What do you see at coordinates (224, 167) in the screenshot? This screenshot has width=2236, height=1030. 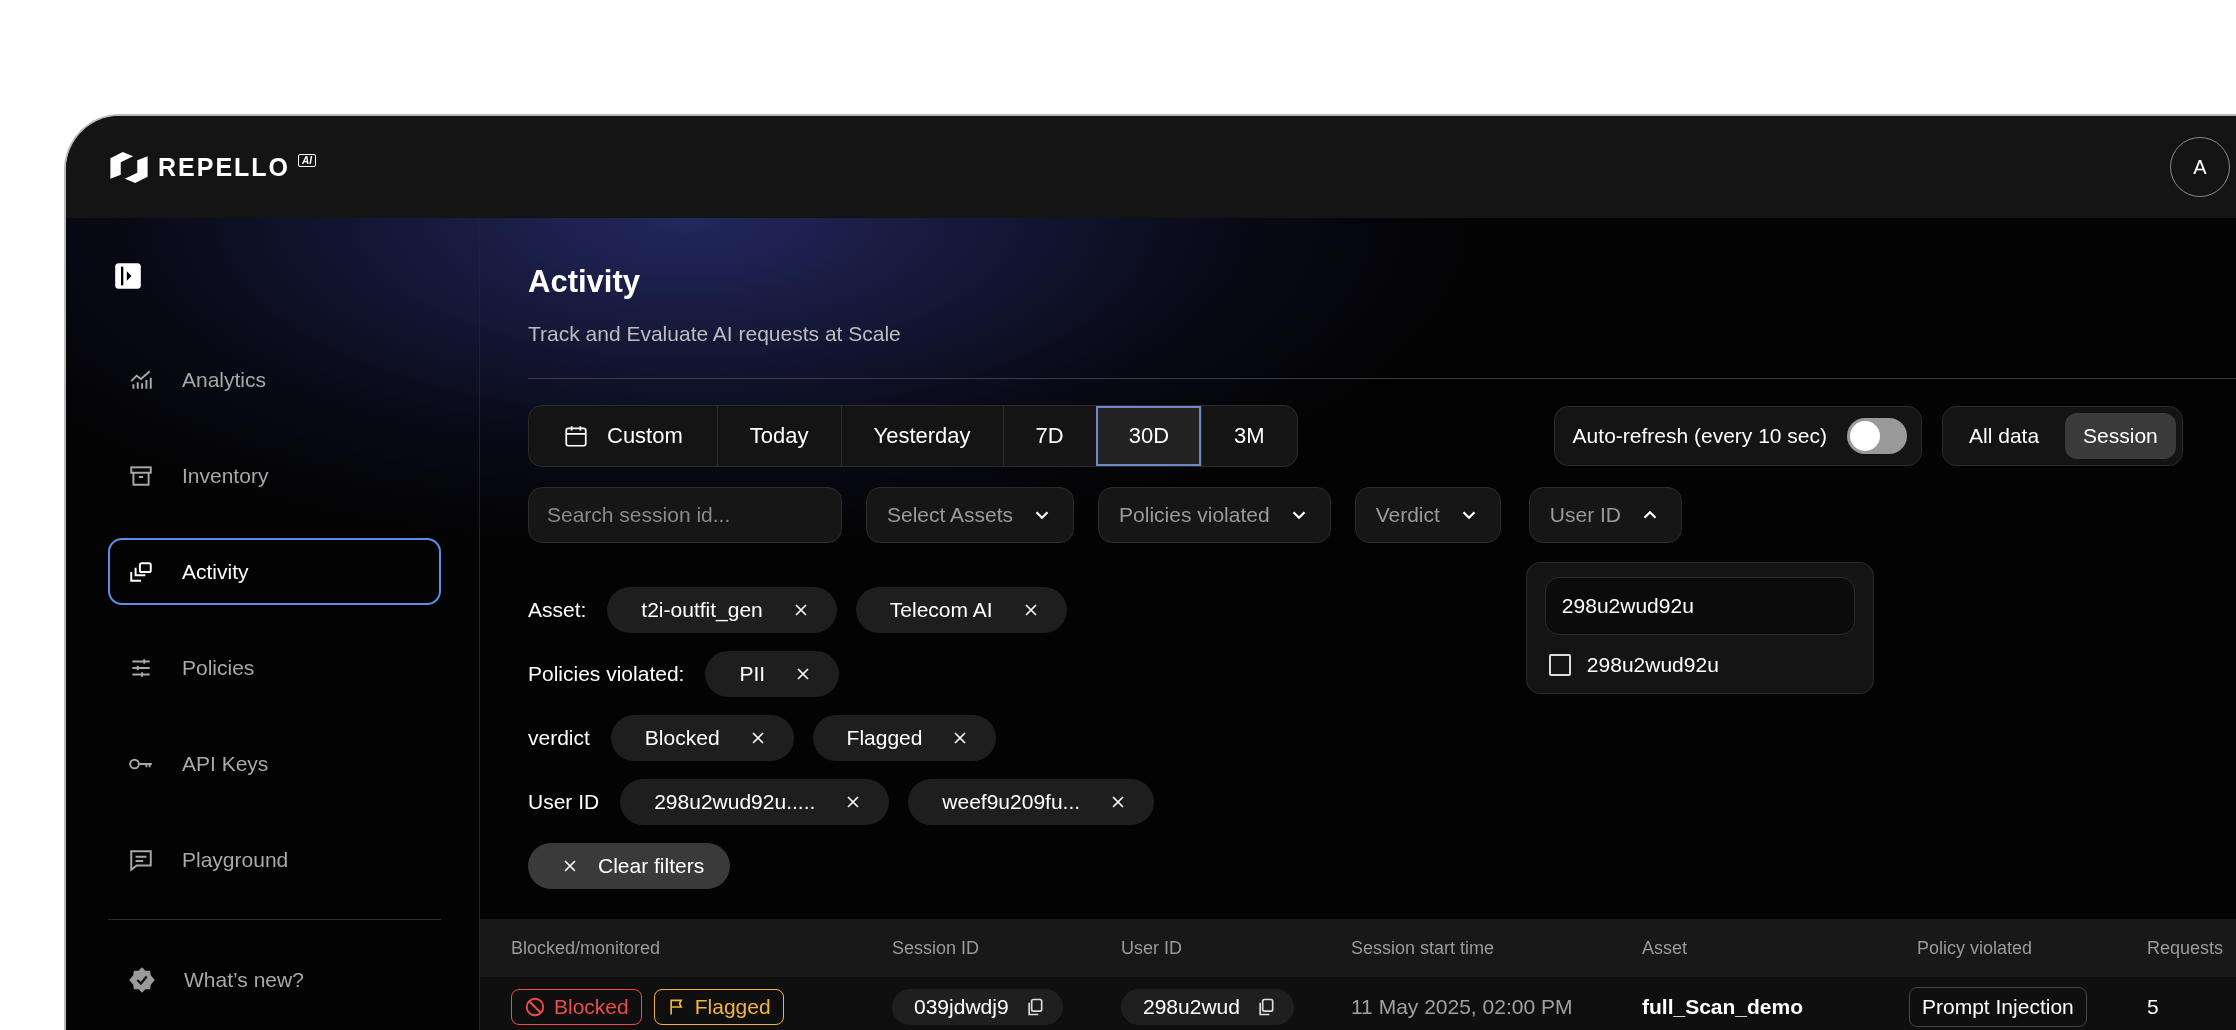 I see `logo-wordmark: REPELLO` at bounding box center [224, 167].